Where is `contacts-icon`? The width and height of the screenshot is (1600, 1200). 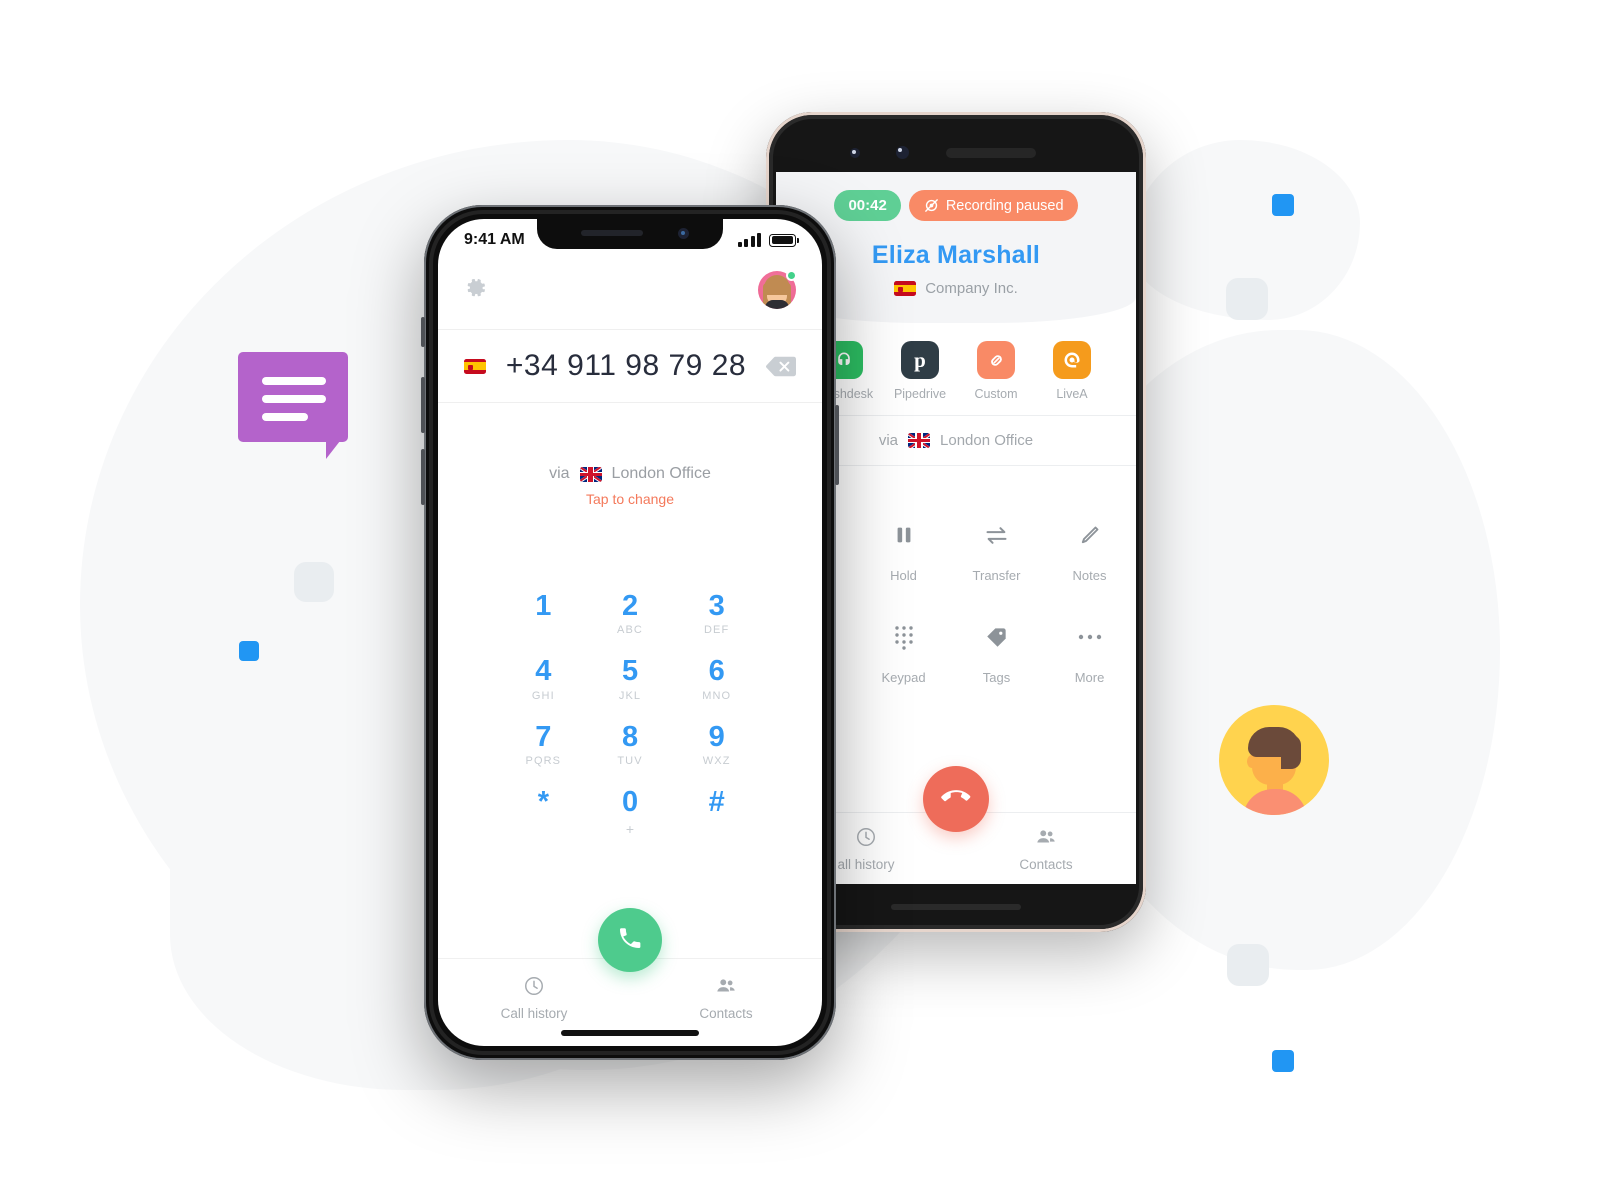 contacts-icon is located at coordinates (1046, 838).